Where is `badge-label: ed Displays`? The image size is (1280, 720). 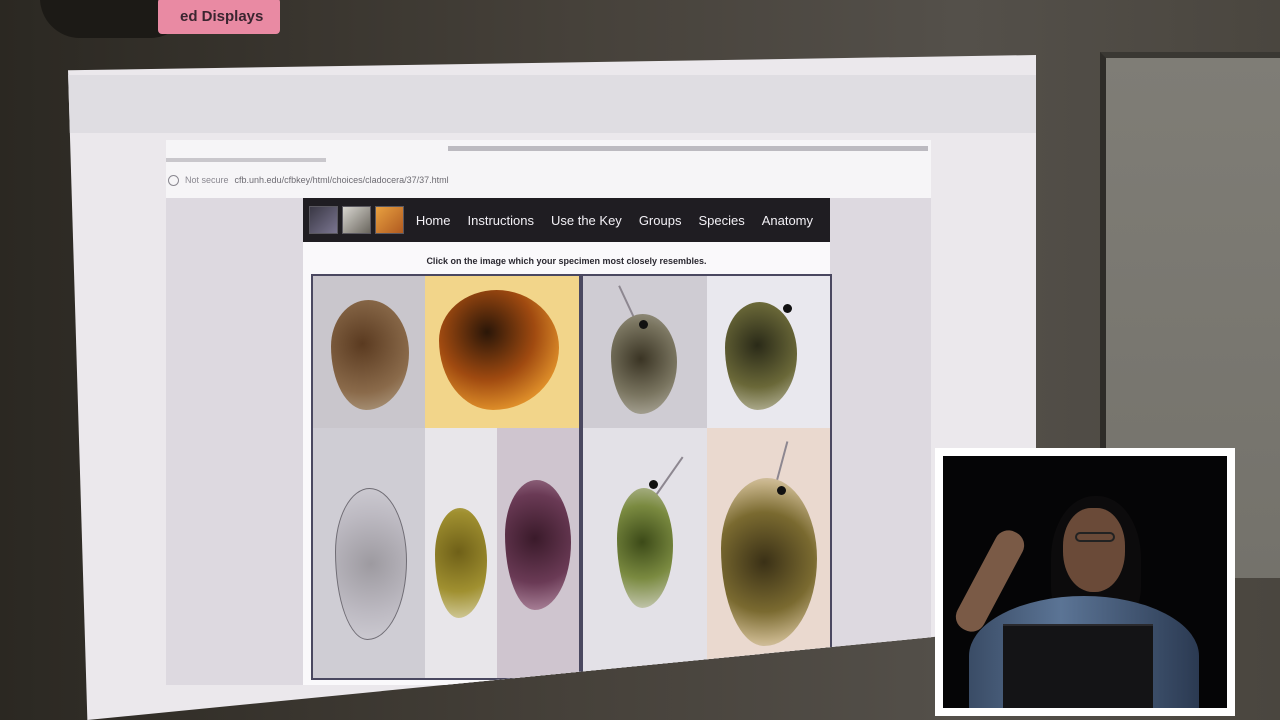
badge-label: ed Displays is located at coordinates (219, 17).